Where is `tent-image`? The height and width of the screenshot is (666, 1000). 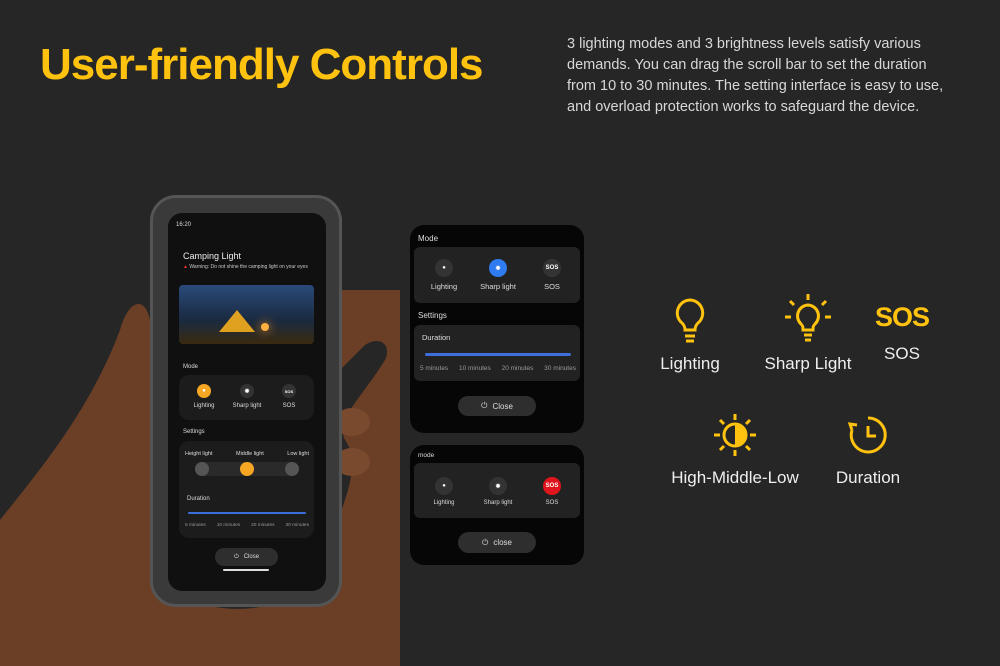 tent-image is located at coordinates (237, 321).